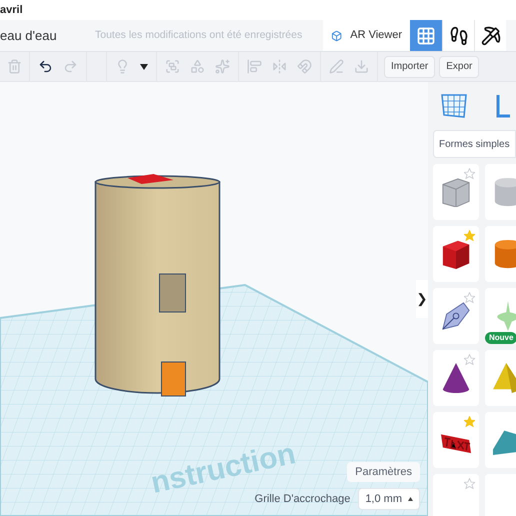  I want to click on grid-icon, so click(426, 36).